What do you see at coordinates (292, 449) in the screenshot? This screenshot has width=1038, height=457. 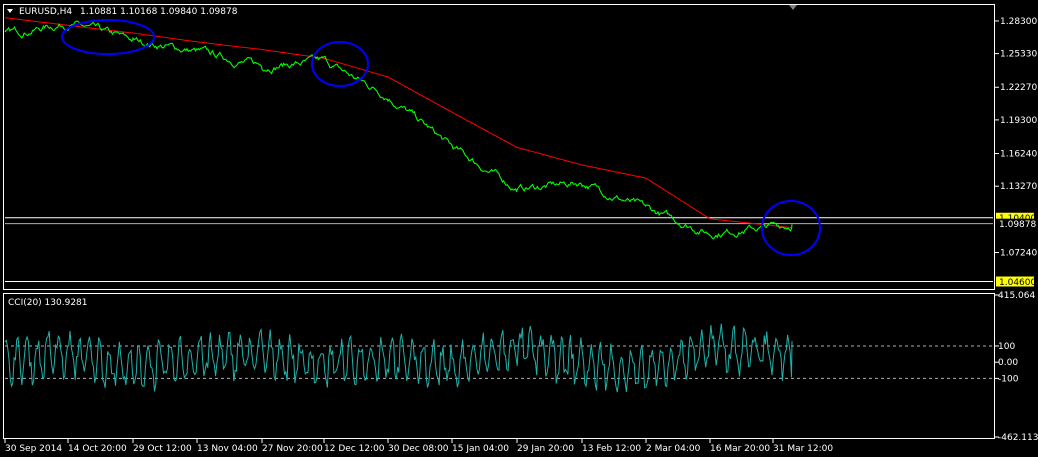 I see `time-tick-label: 27 Nov 20:00` at bounding box center [292, 449].